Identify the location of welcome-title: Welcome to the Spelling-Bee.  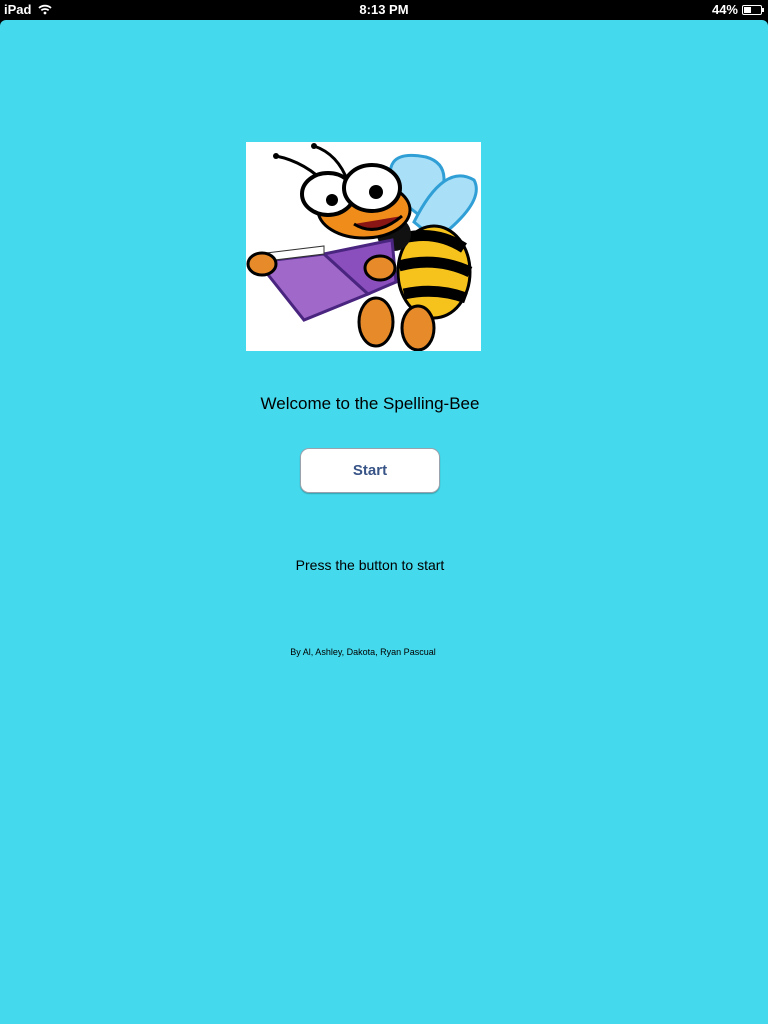
(370, 403).